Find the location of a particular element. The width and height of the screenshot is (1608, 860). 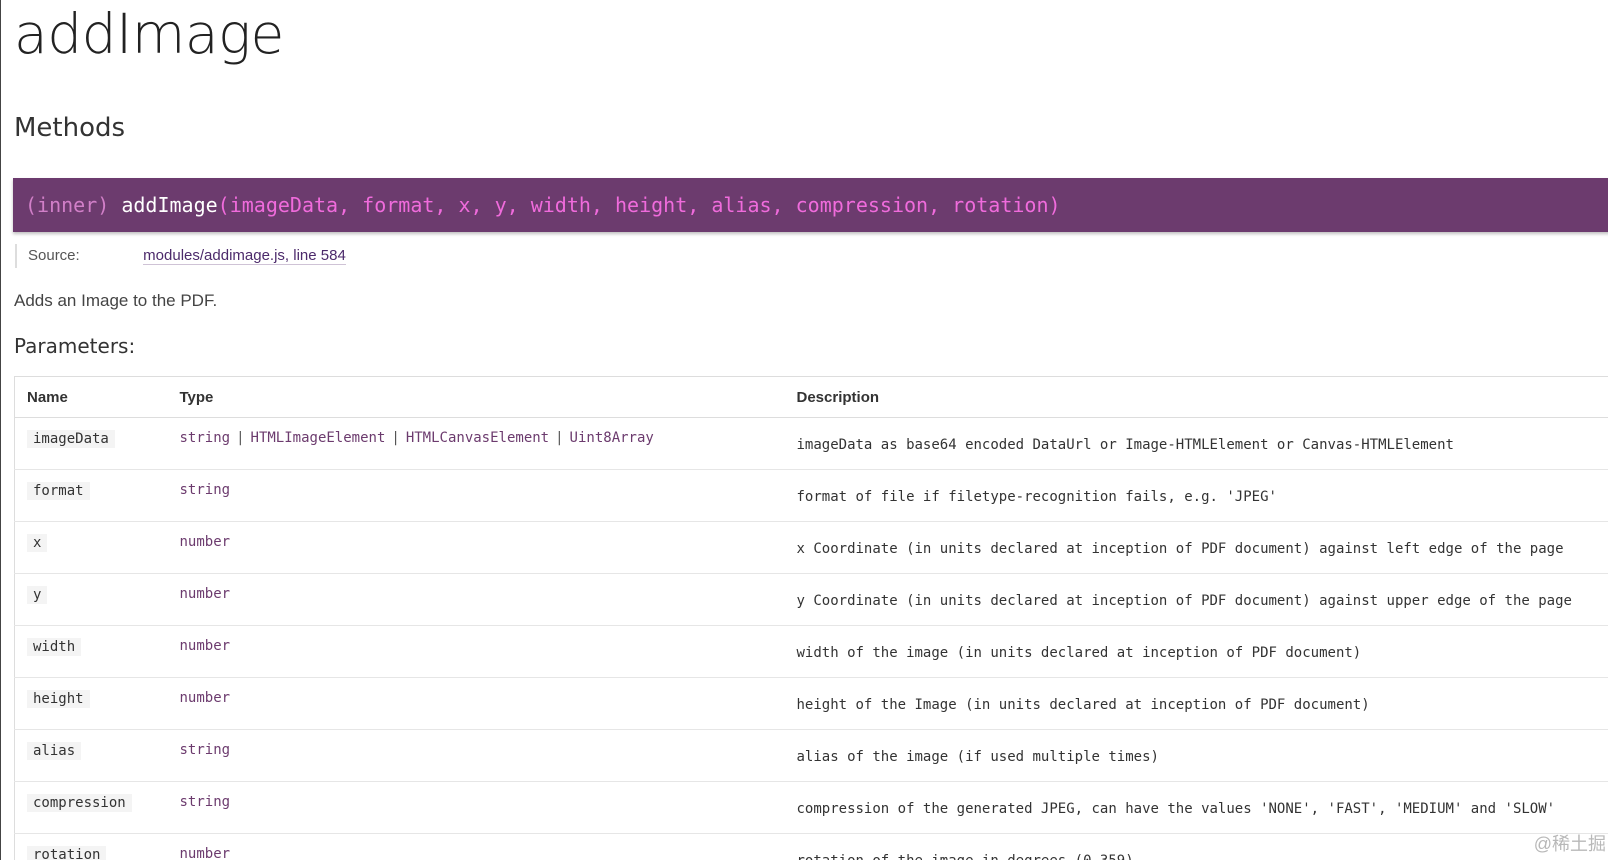

column-header-name: Name is located at coordinates (91, 397).